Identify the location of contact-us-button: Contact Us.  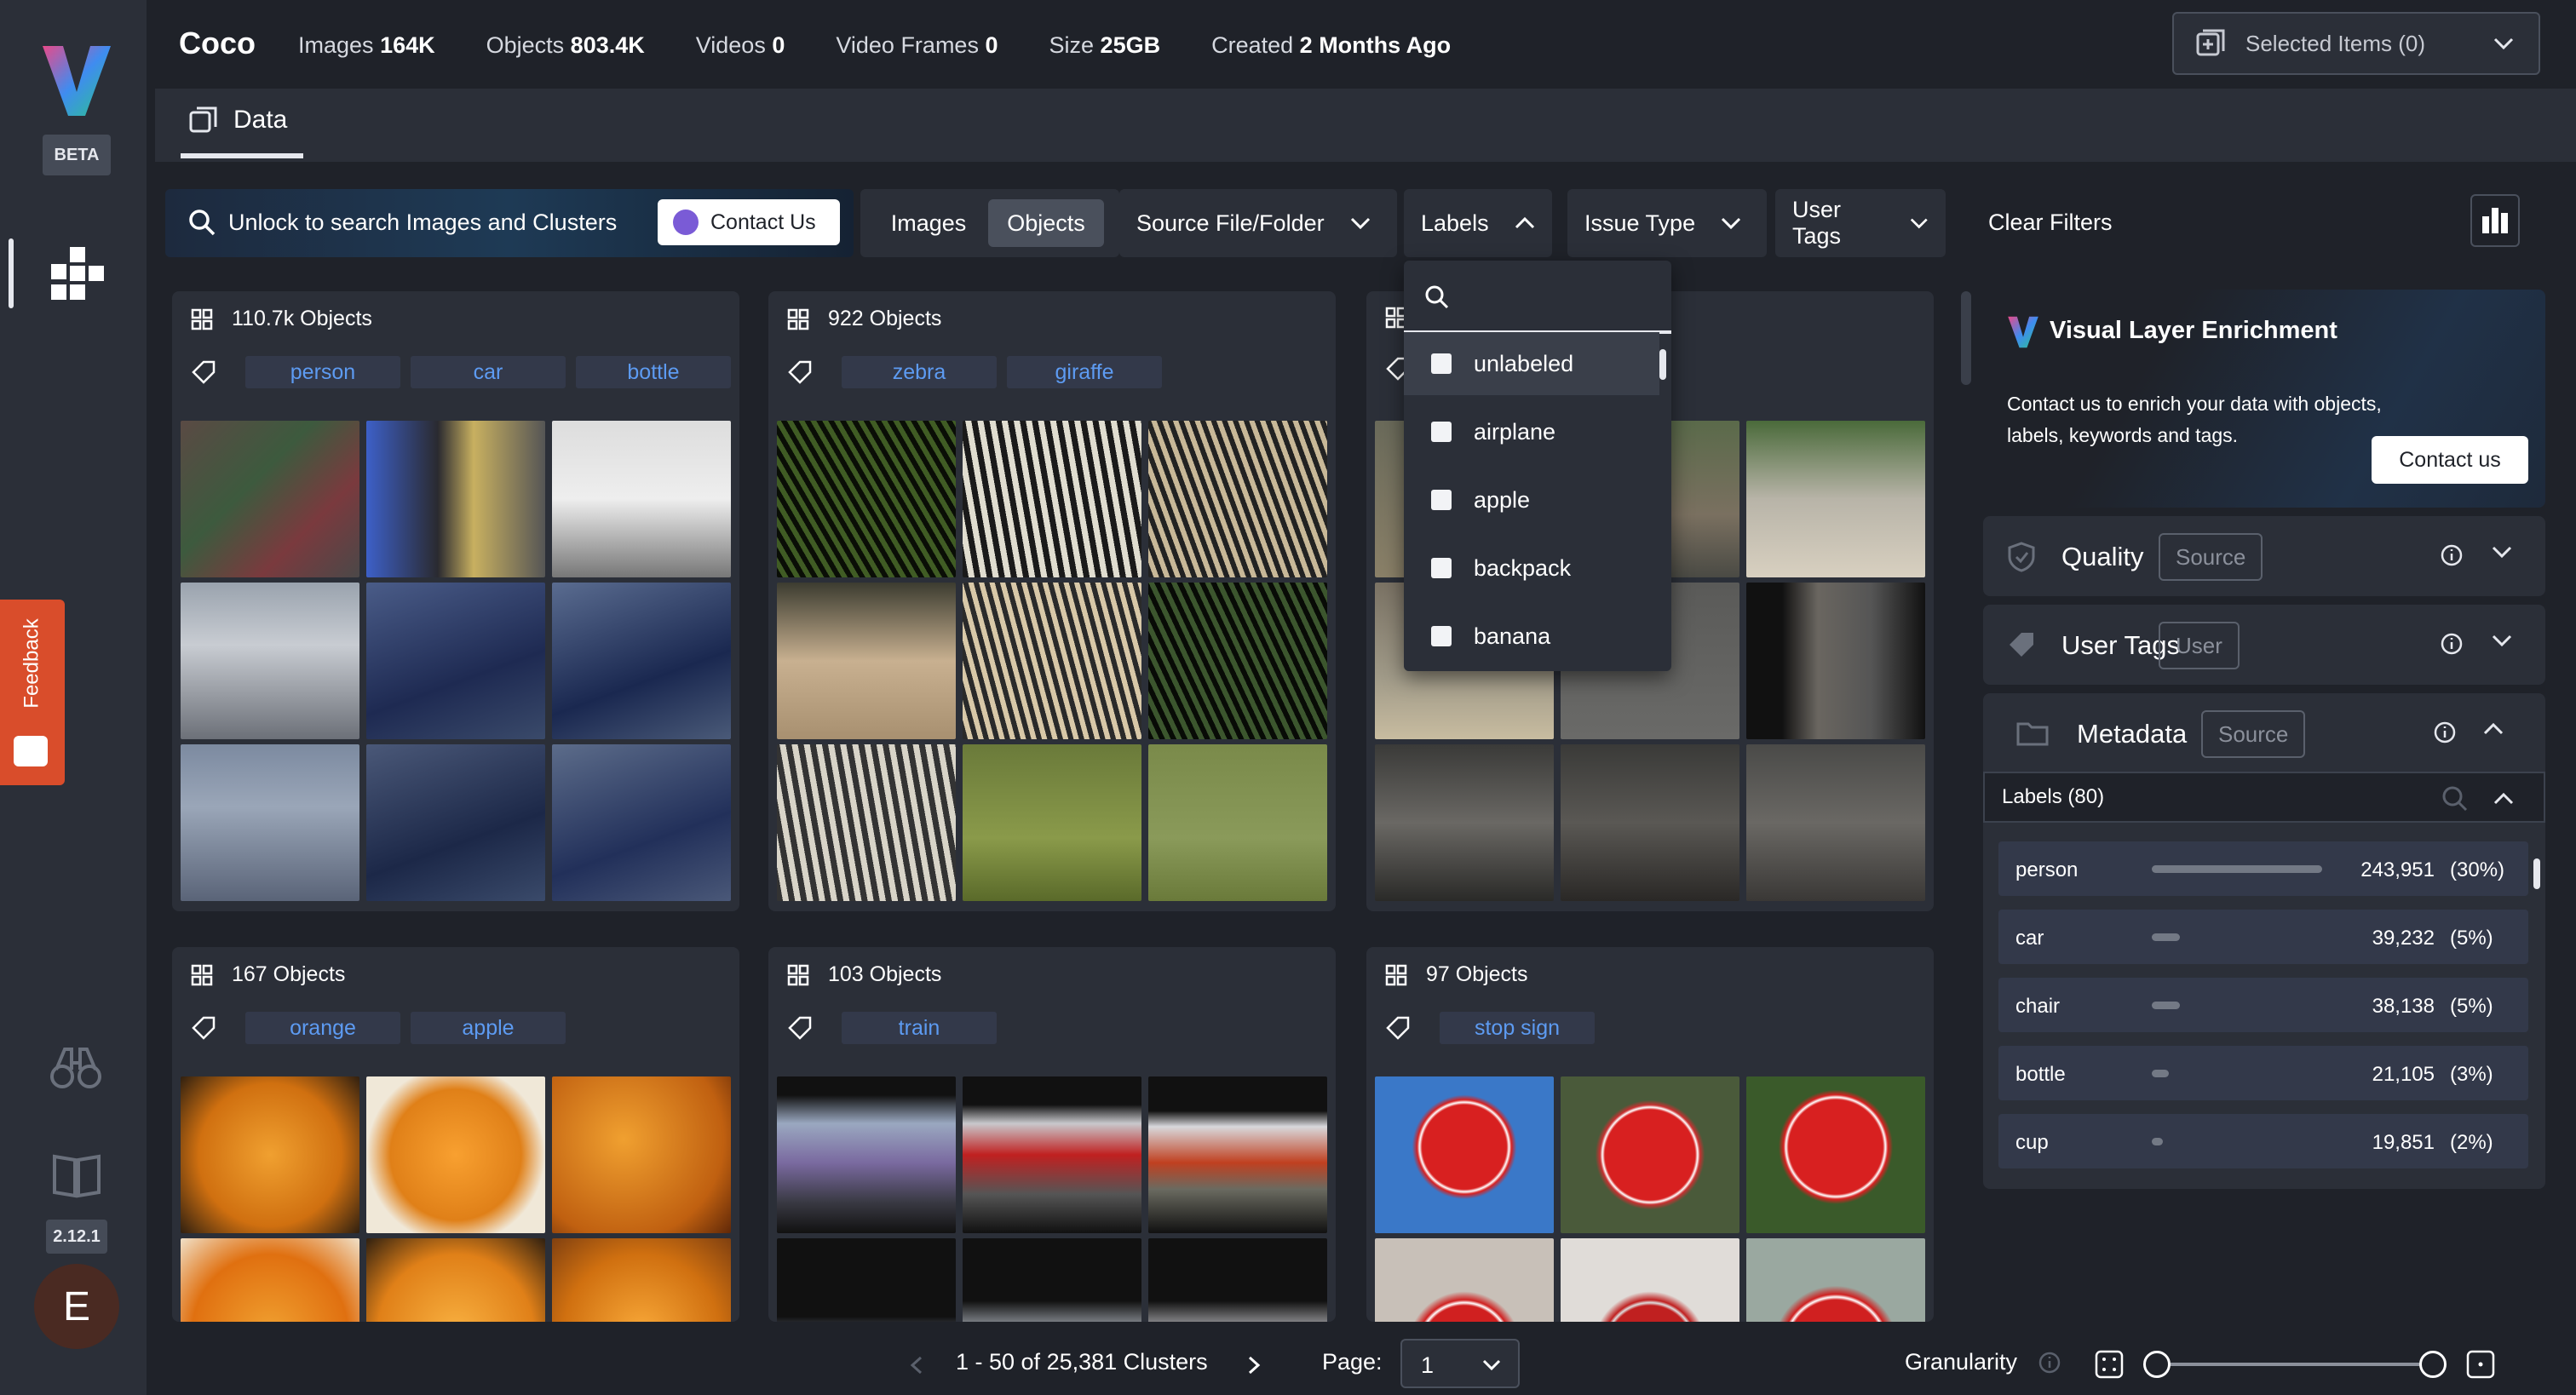
(749, 222).